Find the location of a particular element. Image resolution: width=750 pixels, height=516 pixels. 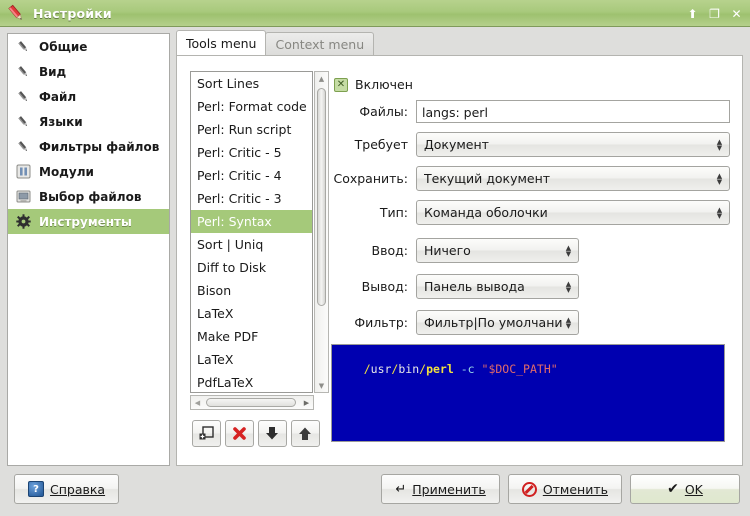

sidebar-item-label: Фильтры файлов is located at coordinates (99, 146).